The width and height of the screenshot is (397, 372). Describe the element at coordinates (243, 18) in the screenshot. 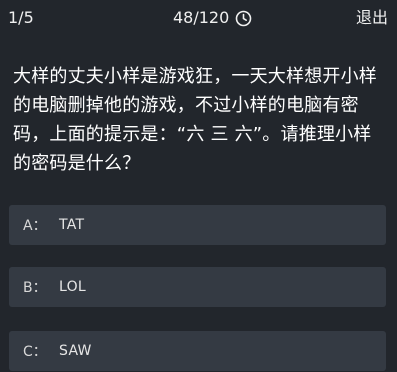

I see `clock-icon` at that location.